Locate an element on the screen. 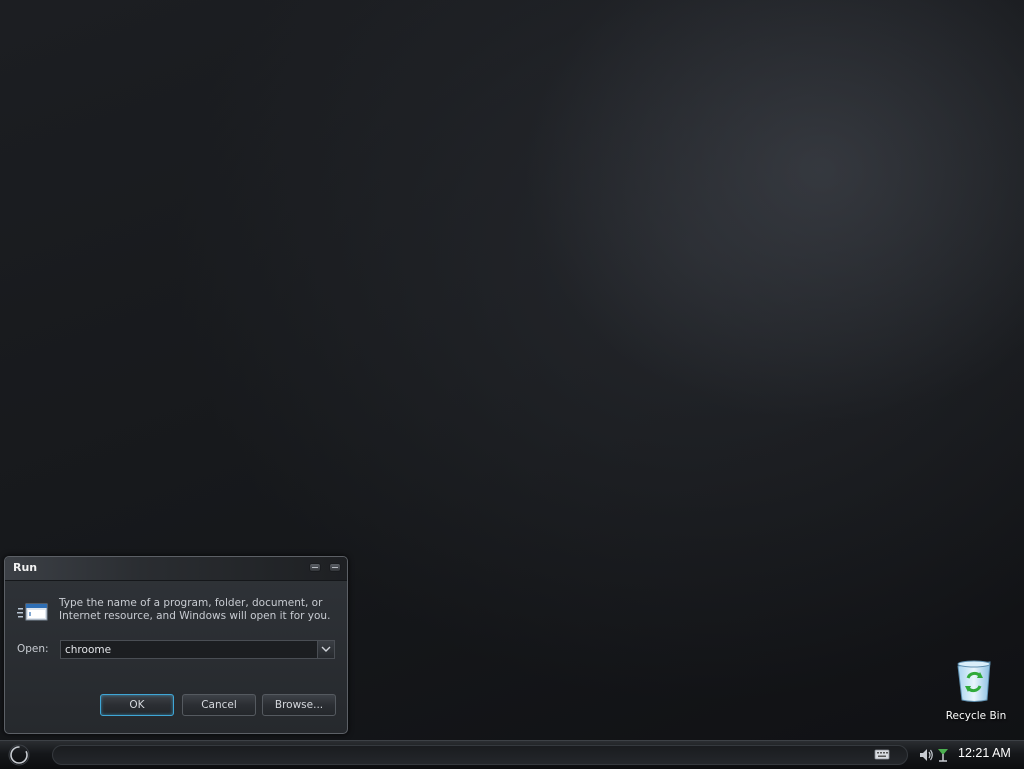 The image size is (1024, 769). chevron-down-icon is located at coordinates (326, 649).